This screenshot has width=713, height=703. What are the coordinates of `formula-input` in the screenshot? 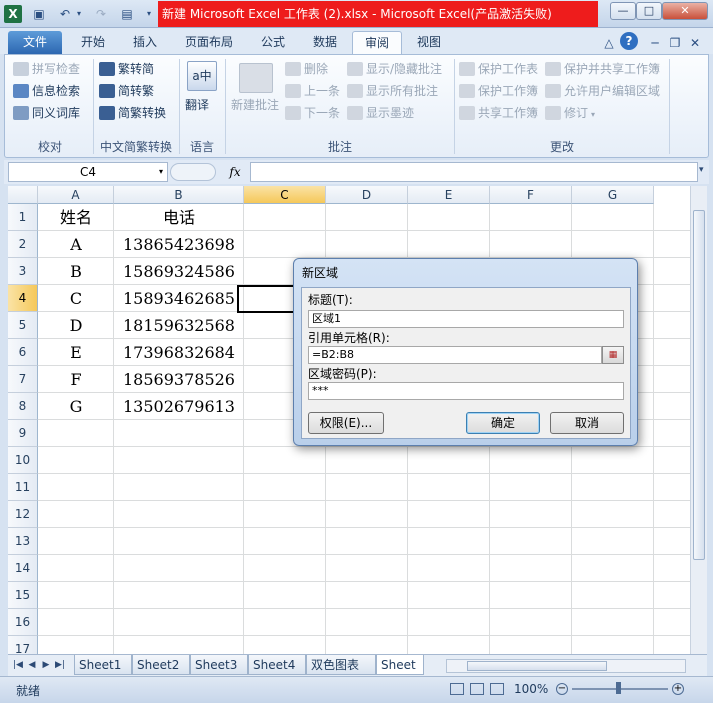 It's located at (474, 172).